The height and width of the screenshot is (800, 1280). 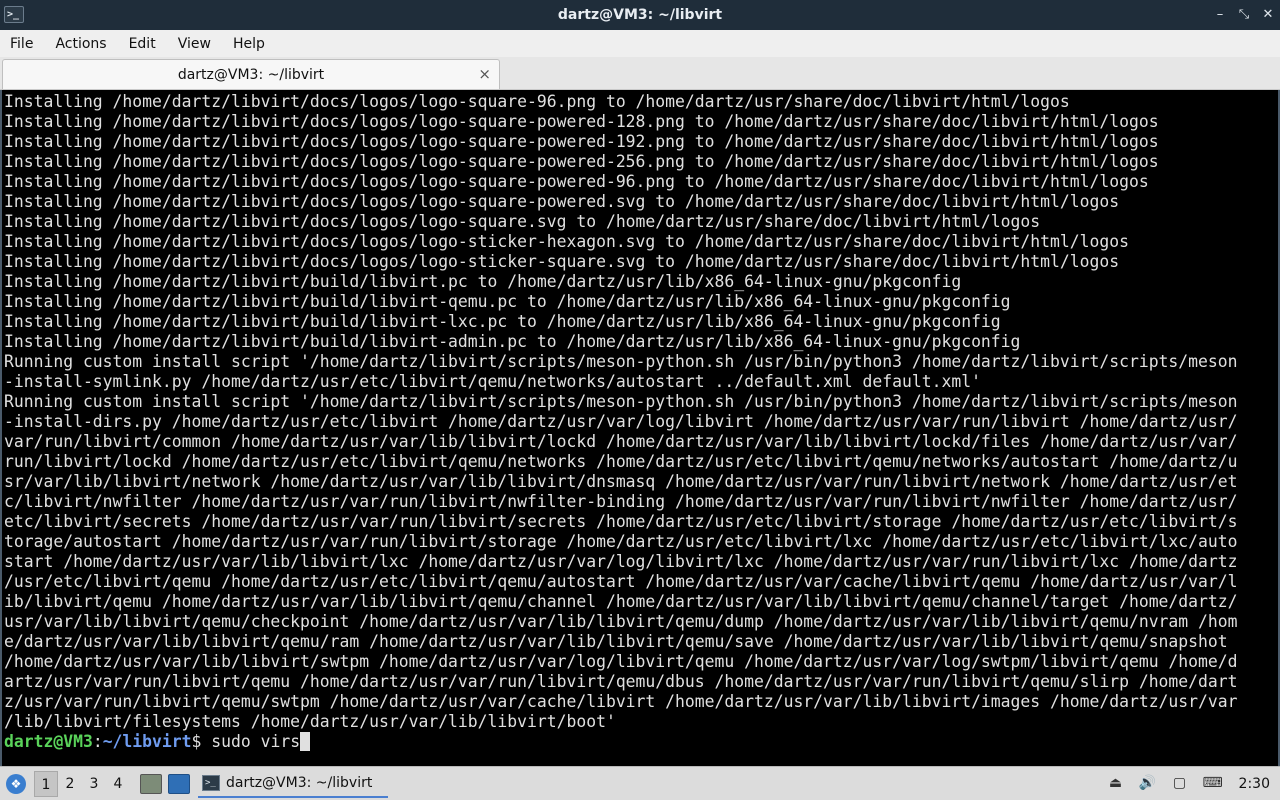 I want to click on menu-file: File, so click(x=22, y=44).